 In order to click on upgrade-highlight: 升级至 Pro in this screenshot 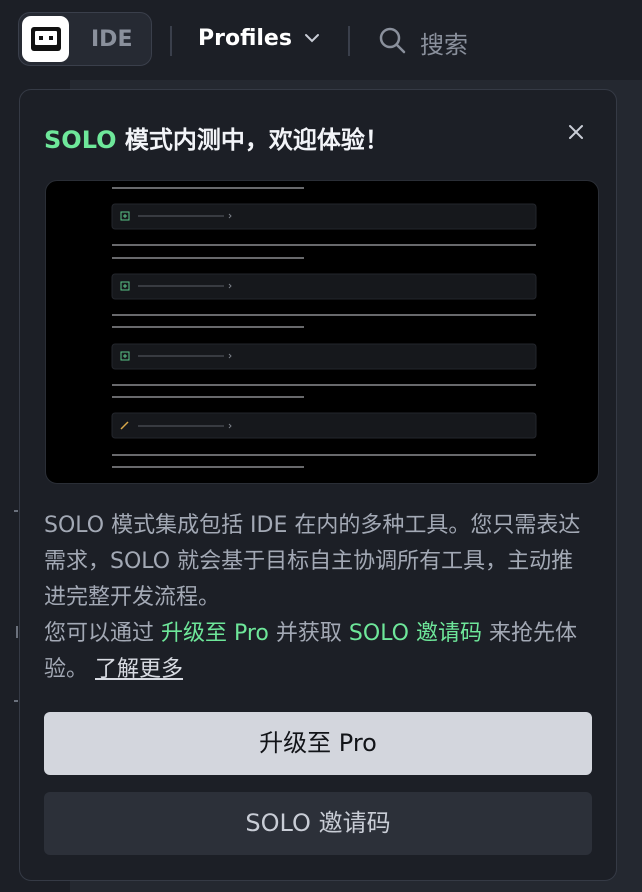, I will do `click(215, 633)`.